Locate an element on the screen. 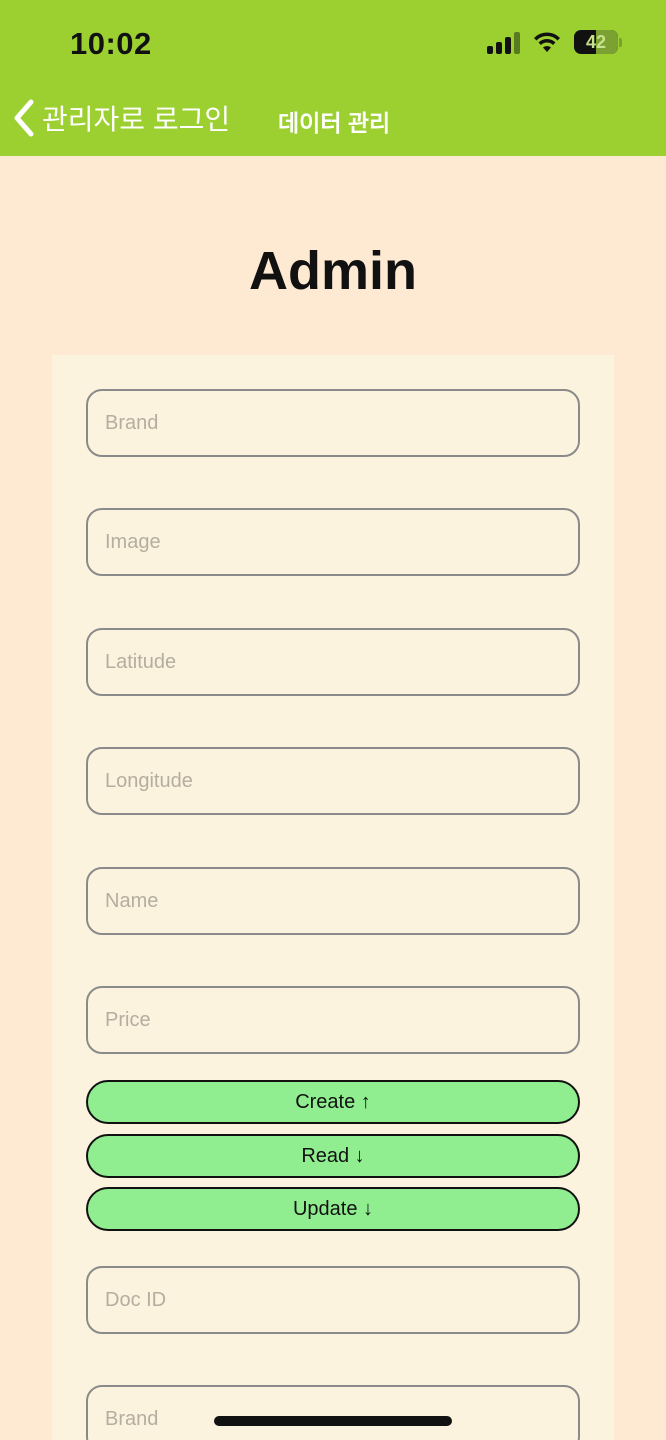 The height and width of the screenshot is (1440, 666). chevron-left-icon is located at coordinates (24, 118).